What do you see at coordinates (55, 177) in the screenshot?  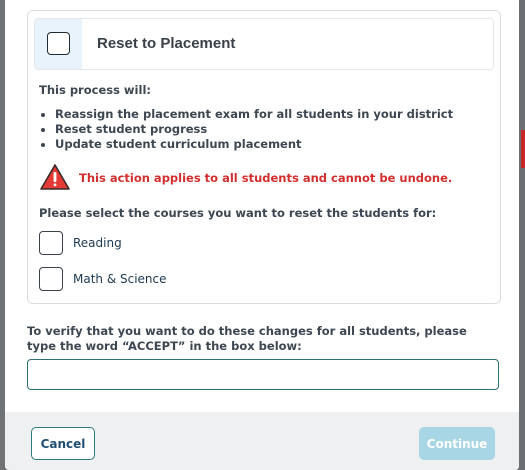 I see `warning-triangle-icon` at bounding box center [55, 177].